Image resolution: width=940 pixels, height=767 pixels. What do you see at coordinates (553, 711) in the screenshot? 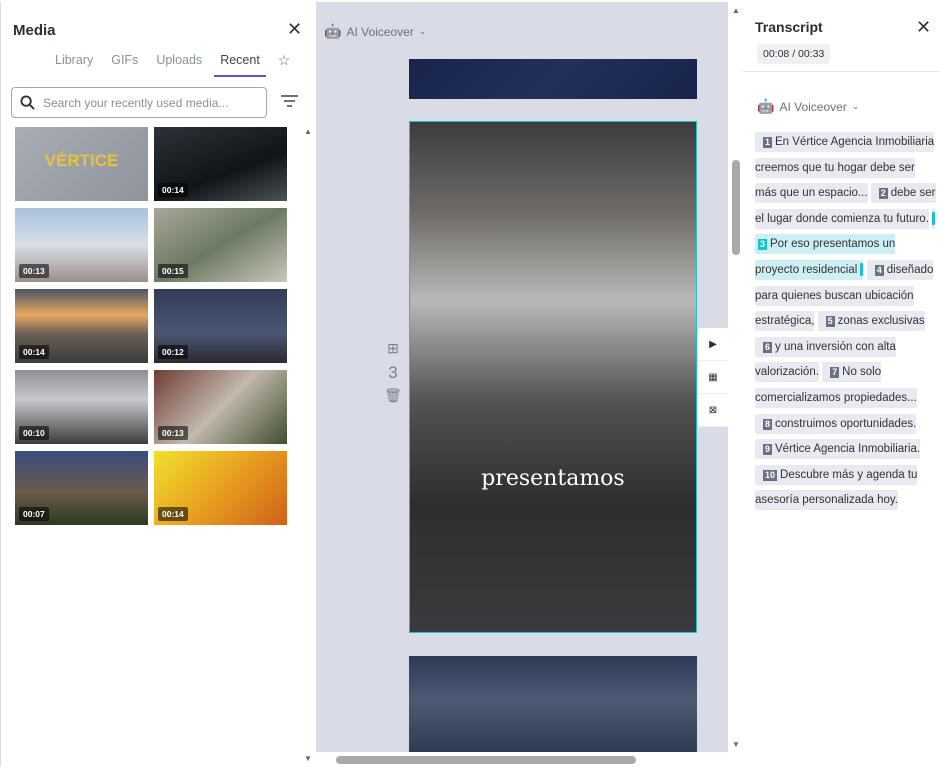
I see `scene-4-card` at bounding box center [553, 711].